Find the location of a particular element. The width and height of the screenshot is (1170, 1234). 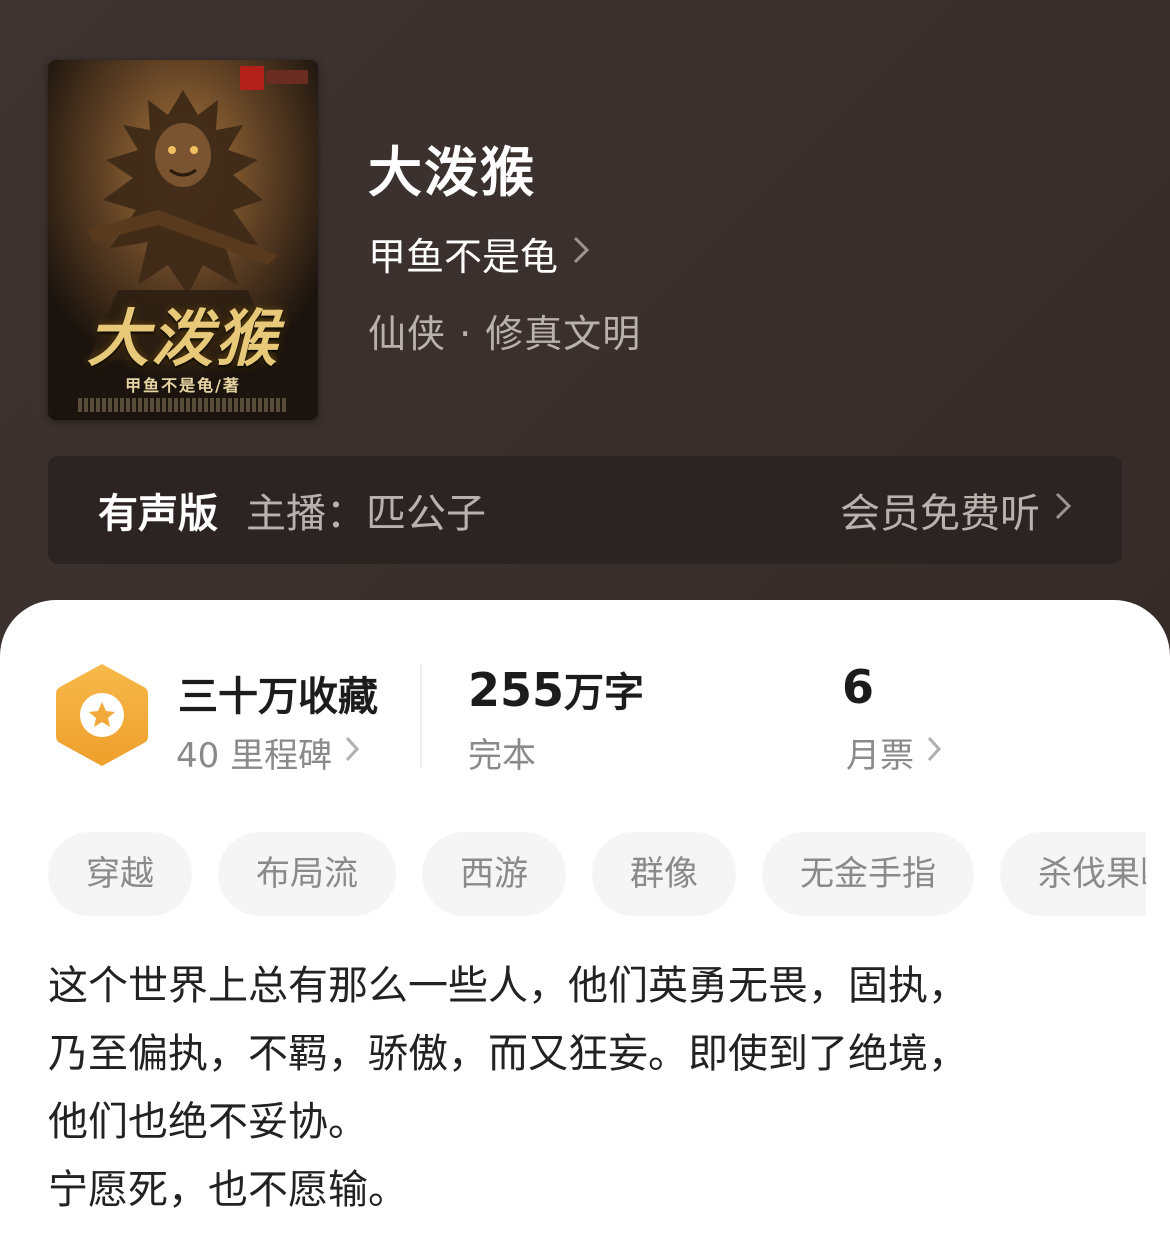

word-count-unit: 万字 is located at coordinates (604, 693).